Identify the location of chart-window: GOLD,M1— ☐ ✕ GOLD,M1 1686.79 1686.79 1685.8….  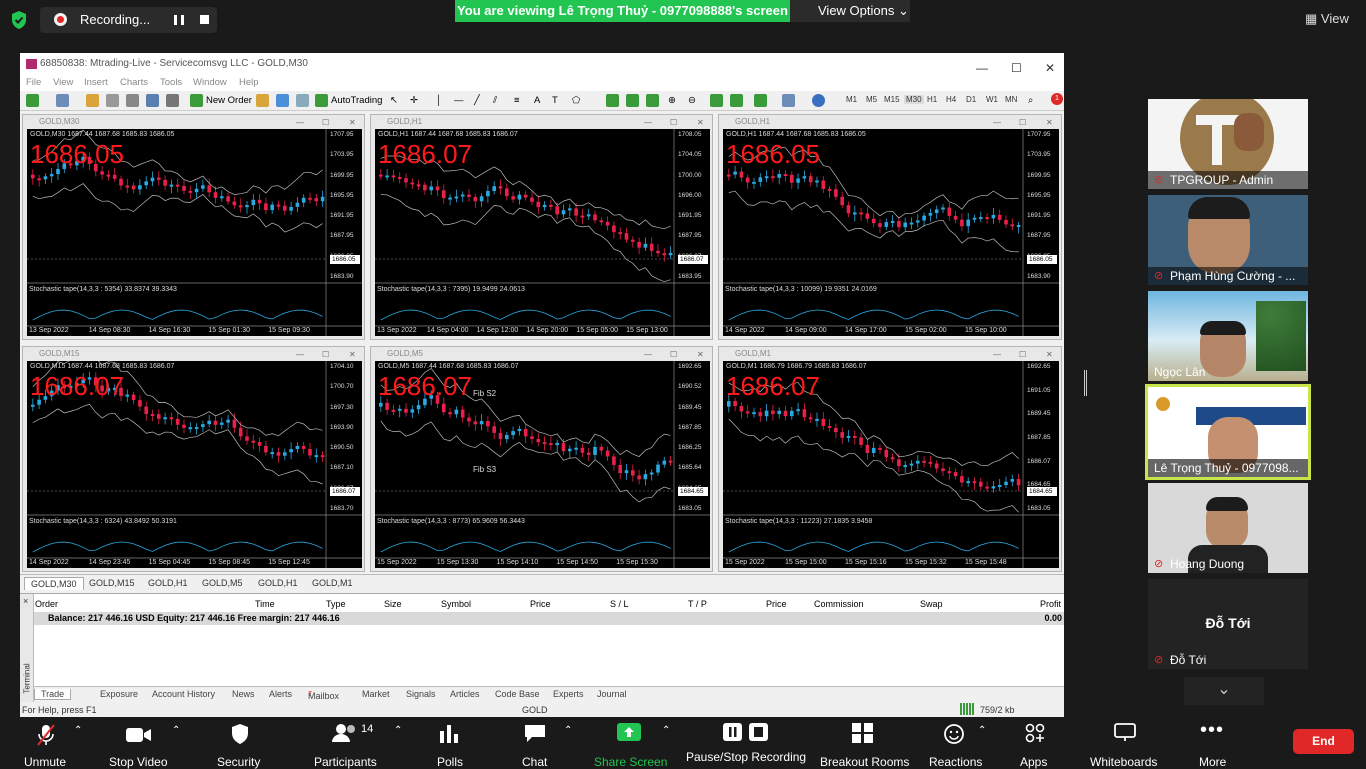
(890, 459).